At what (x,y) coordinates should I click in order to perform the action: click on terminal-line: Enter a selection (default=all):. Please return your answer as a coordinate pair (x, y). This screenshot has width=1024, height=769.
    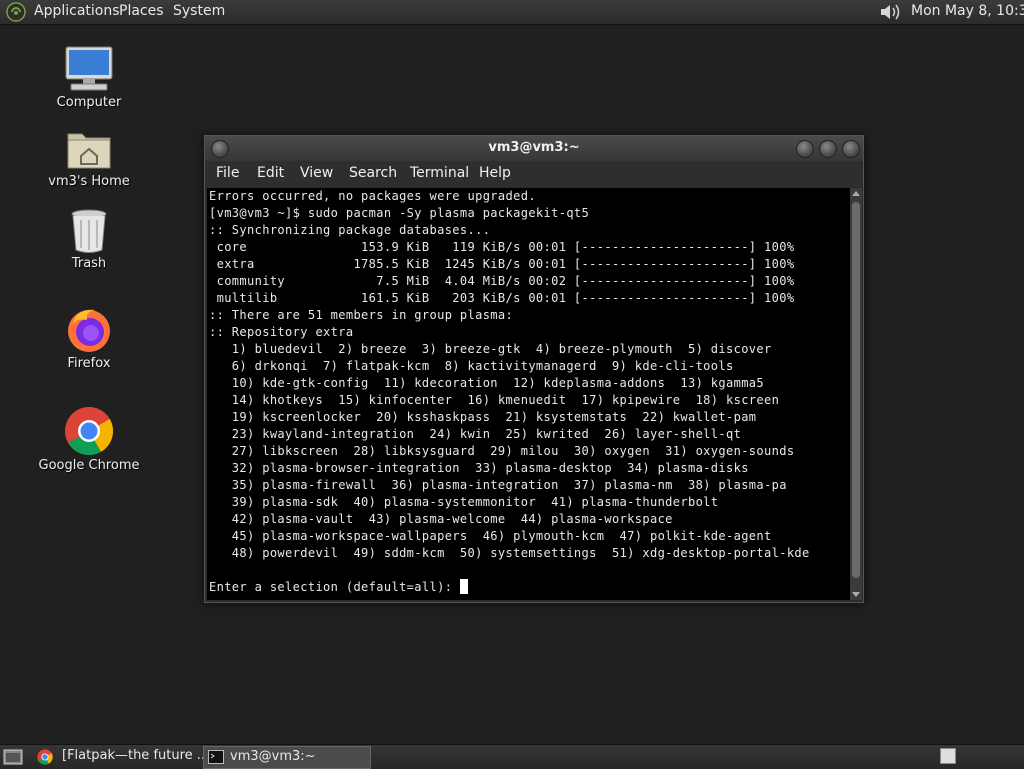
    Looking at the image, I should click on (334, 587).